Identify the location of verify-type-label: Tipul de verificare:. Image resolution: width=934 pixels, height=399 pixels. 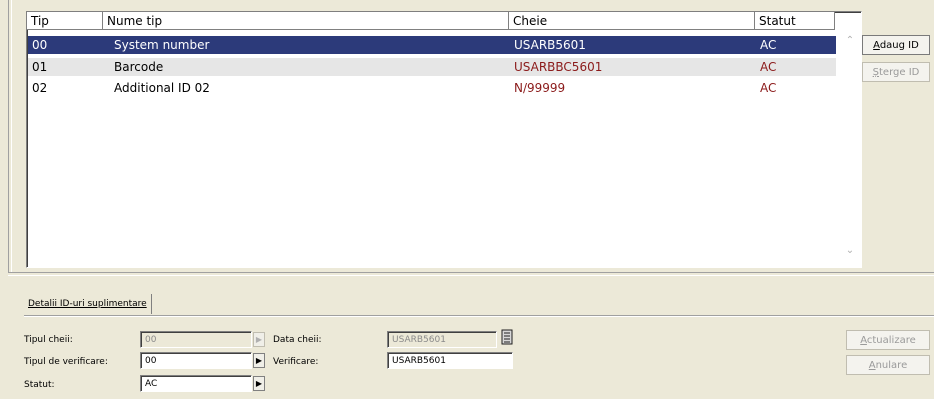
(66, 362).